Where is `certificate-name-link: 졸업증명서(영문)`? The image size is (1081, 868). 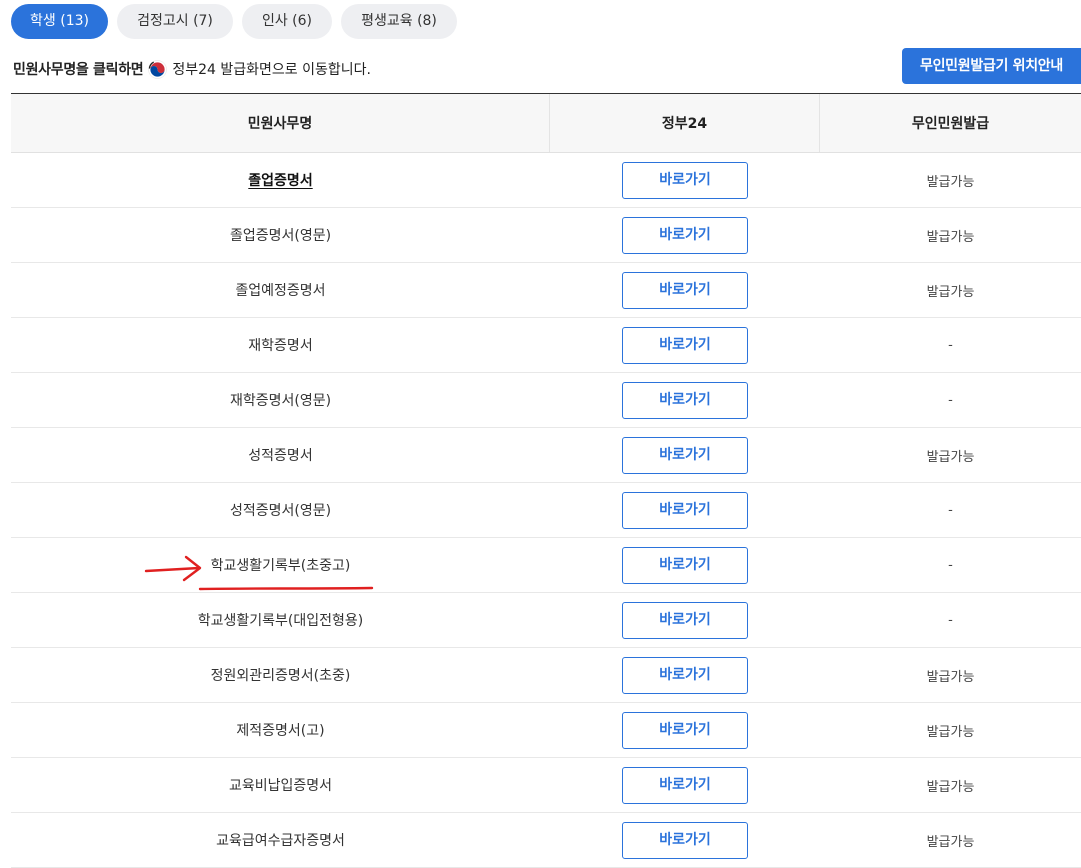 certificate-name-link: 졸업증명서(영문) is located at coordinates (280, 235).